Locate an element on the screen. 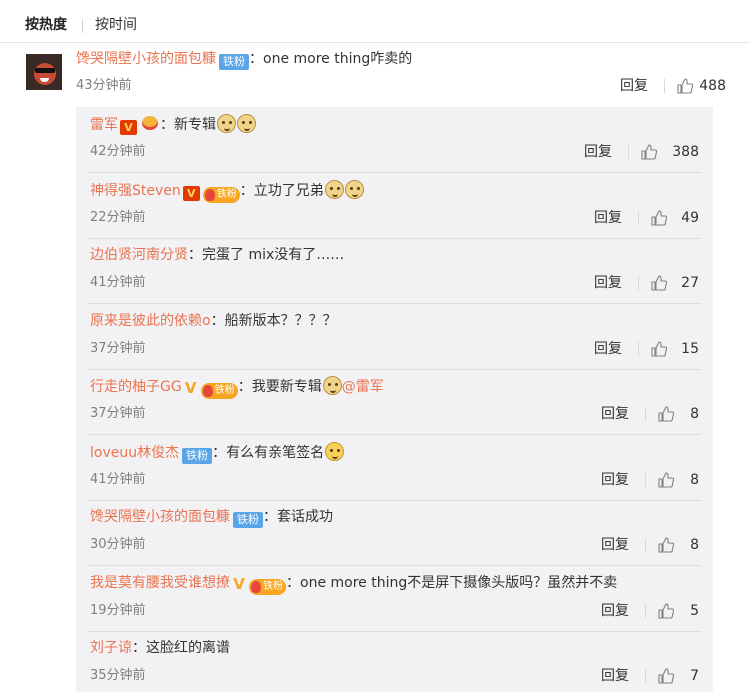 This screenshot has width=750, height=692. reply-line: 行走的柚子GG V 铁粉 ：我要新专辑 @雷军 is located at coordinates (237, 387).